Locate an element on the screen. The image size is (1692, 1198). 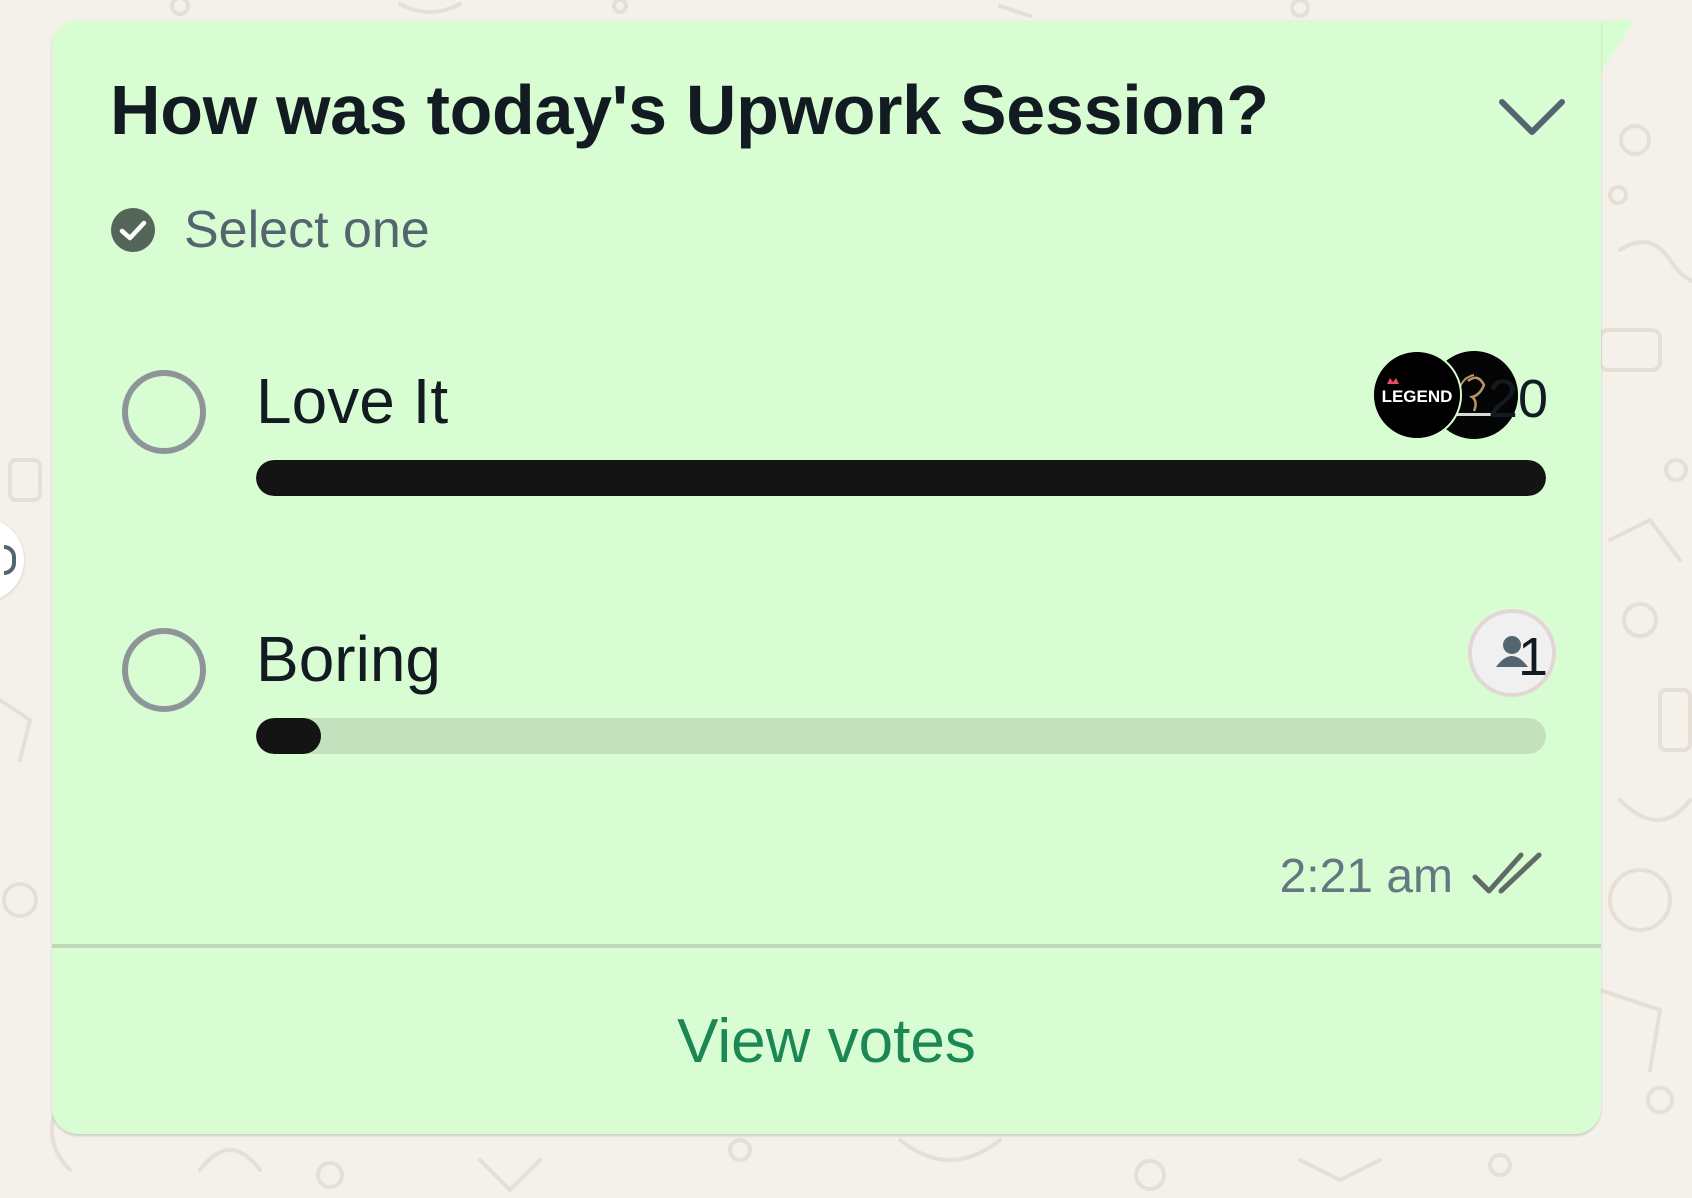
option-vote-count: 20 is located at coordinates (1517, 399).